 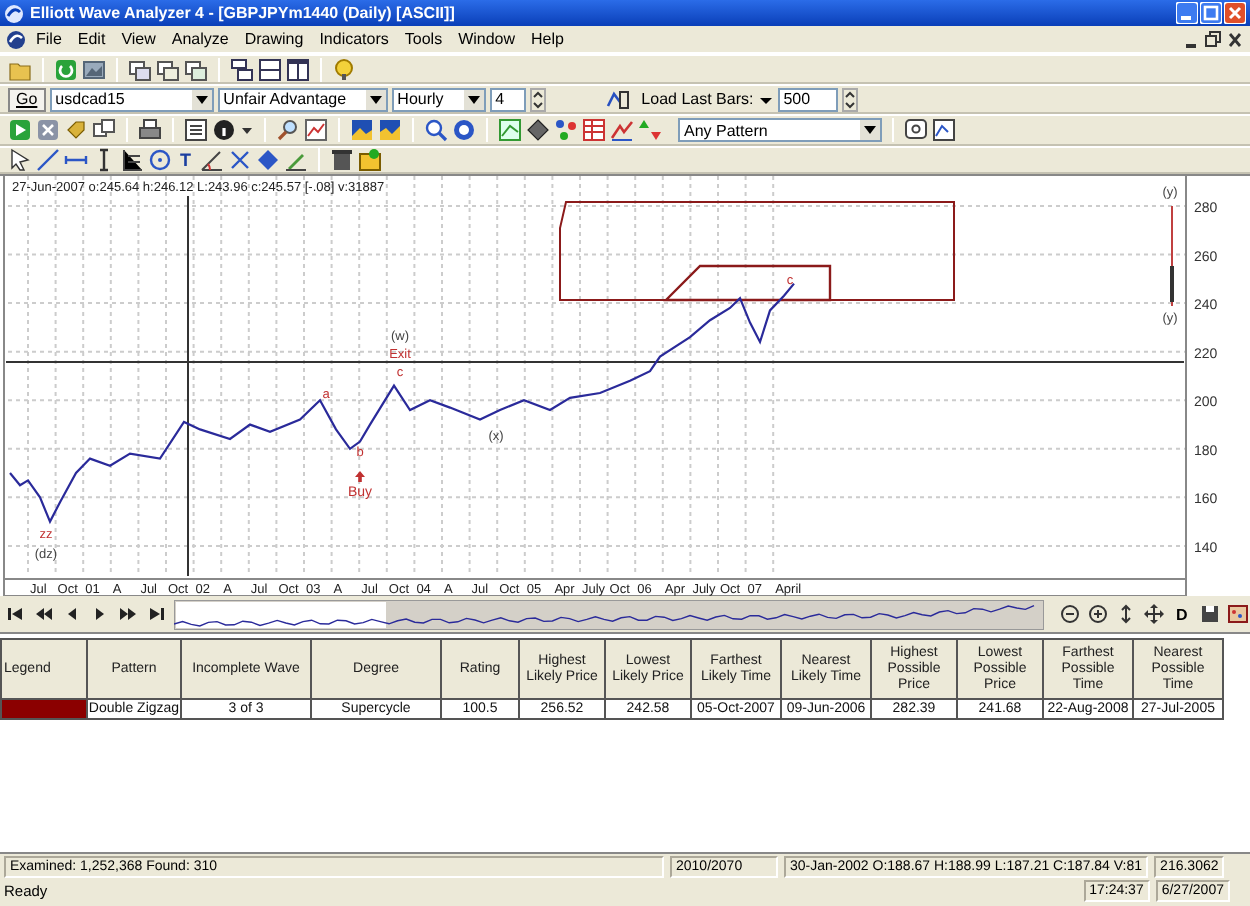 I want to click on count-field: 4, so click(x=507, y=99).